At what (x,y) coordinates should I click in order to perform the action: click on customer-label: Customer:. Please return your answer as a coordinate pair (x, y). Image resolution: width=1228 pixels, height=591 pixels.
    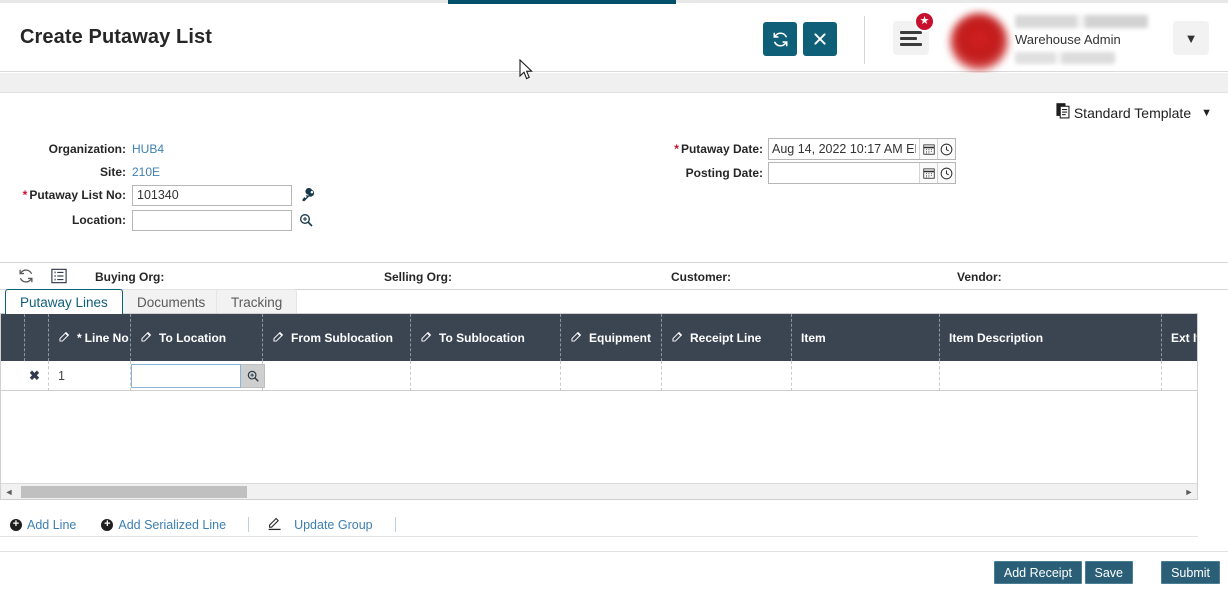
    Looking at the image, I should click on (701, 277).